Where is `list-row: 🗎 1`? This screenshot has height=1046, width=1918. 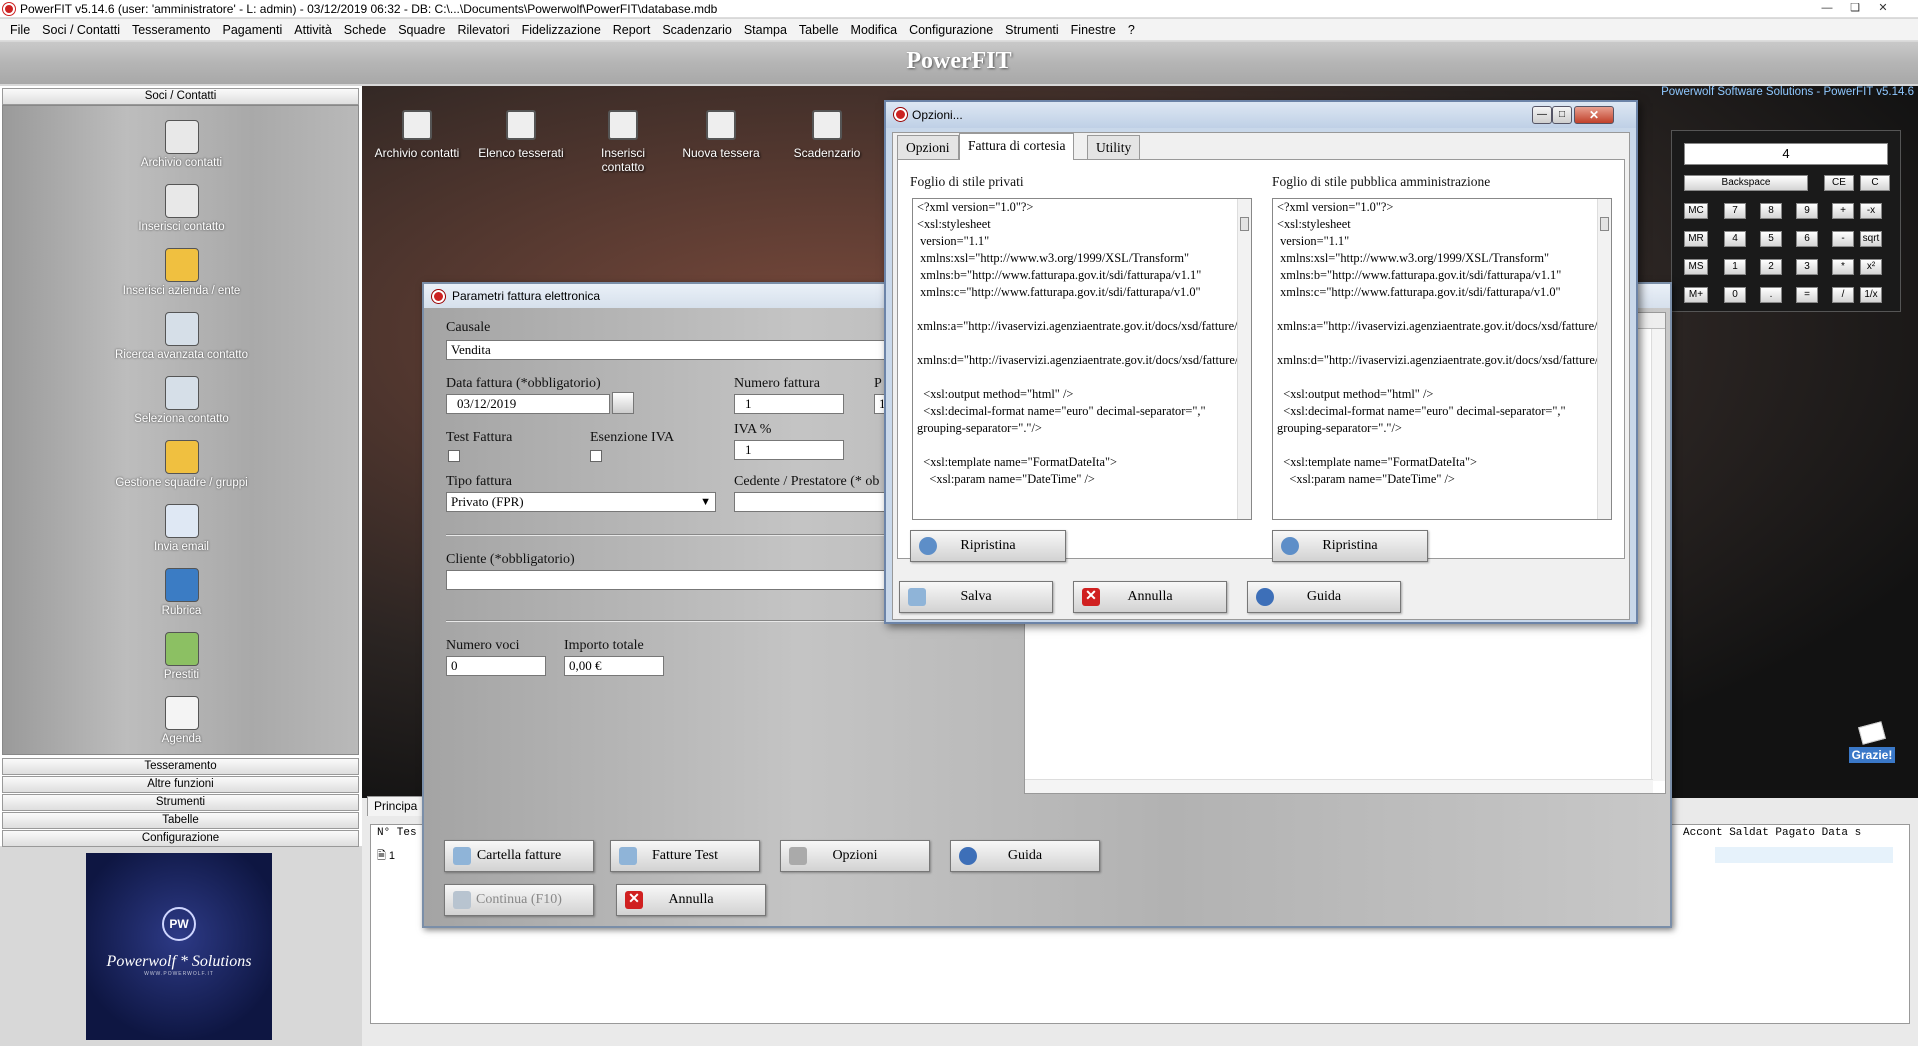 list-row: 🗎 1 is located at coordinates (386, 856).